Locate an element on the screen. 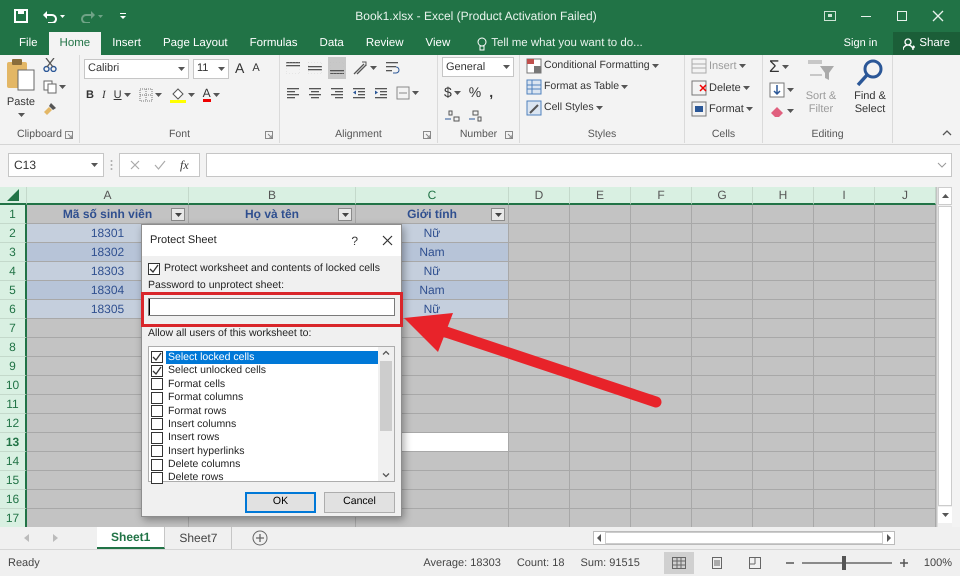 Image resolution: width=960 pixels, height=576 pixels. slider-thumb is located at coordinates (844, 563).